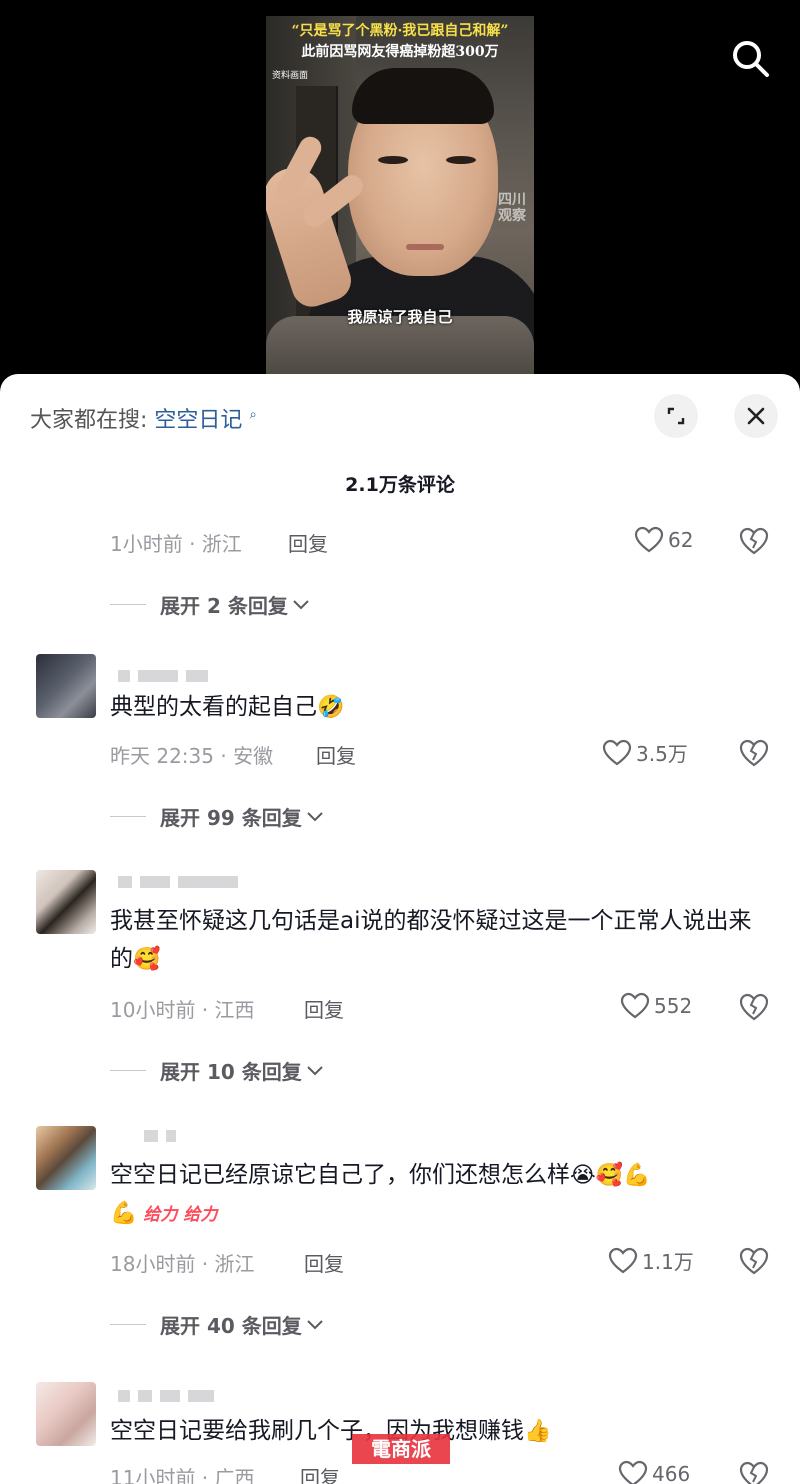 The width and height of the screenshot is (800, 1484). I want to click on expand-icon, so click(676, 416).